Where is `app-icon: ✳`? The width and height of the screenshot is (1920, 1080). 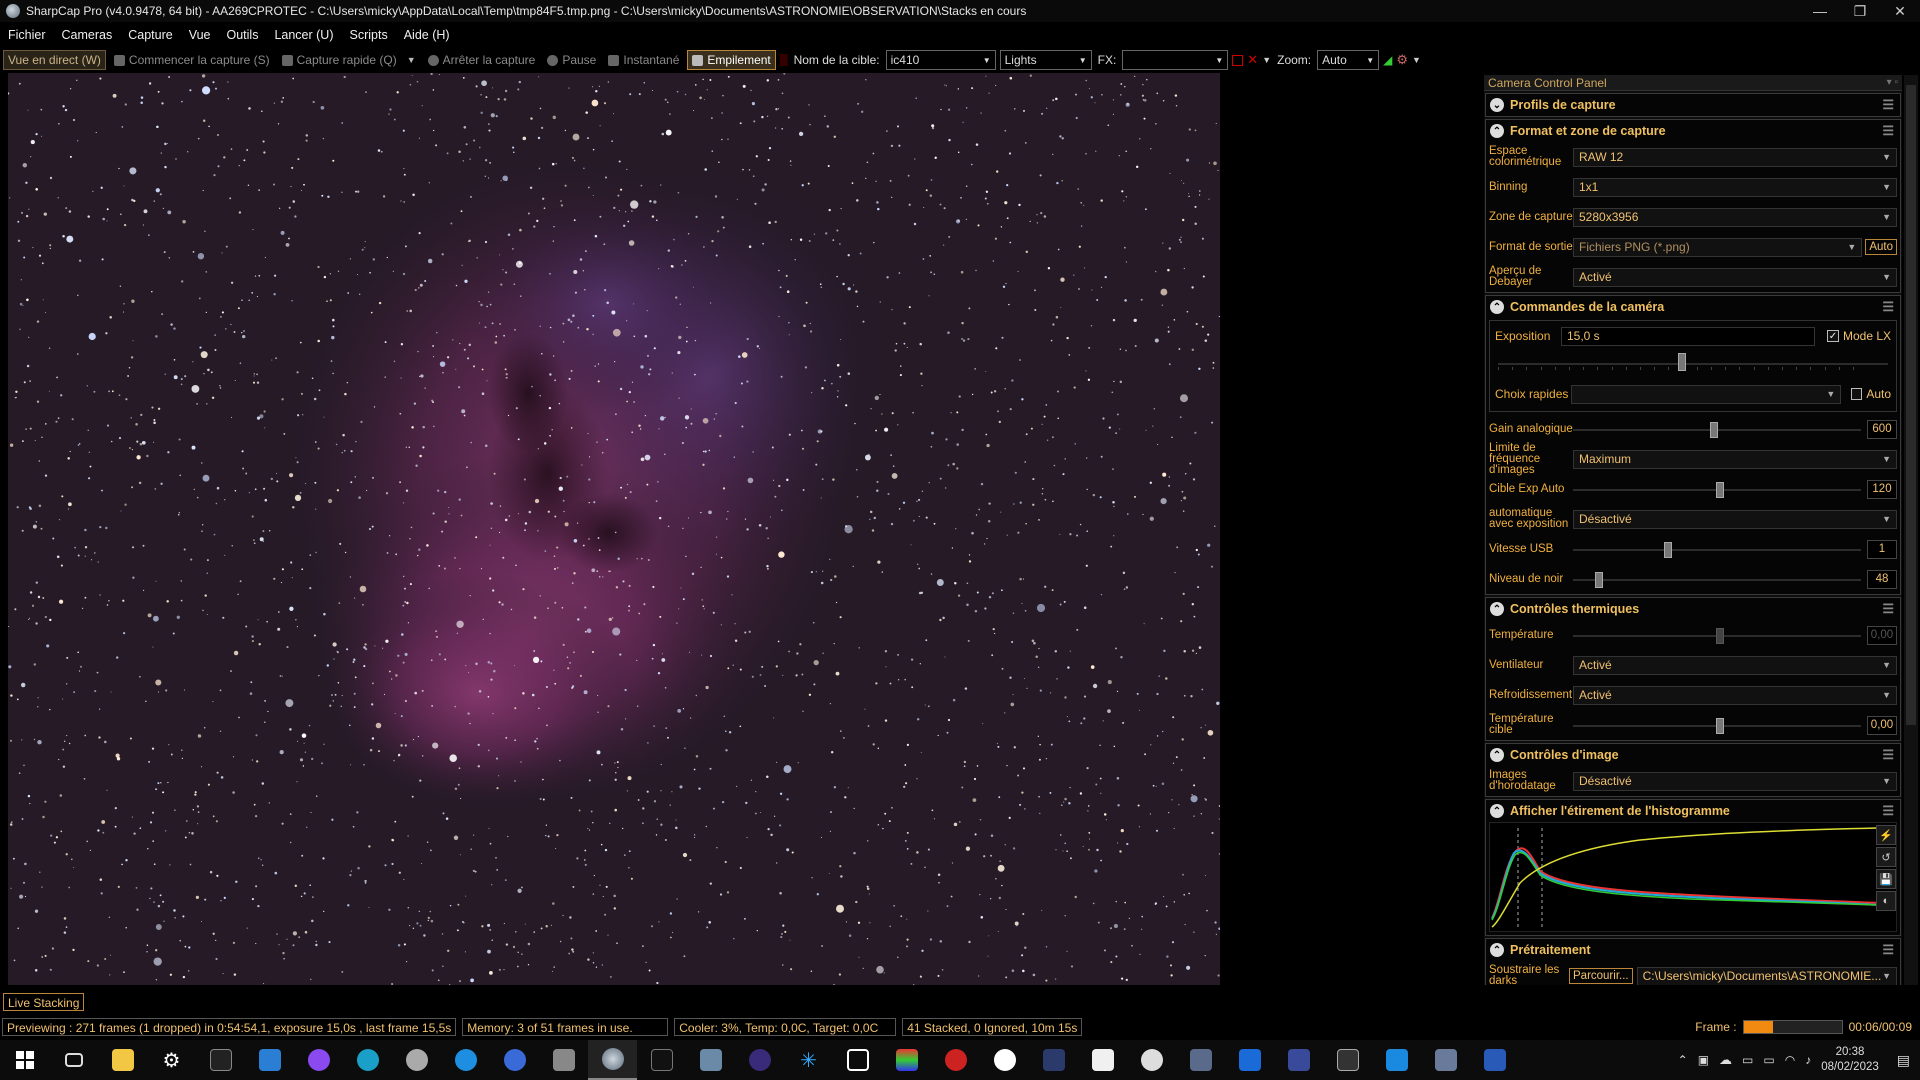 app-icon: ✳ is located at coordinates (808, 1060).